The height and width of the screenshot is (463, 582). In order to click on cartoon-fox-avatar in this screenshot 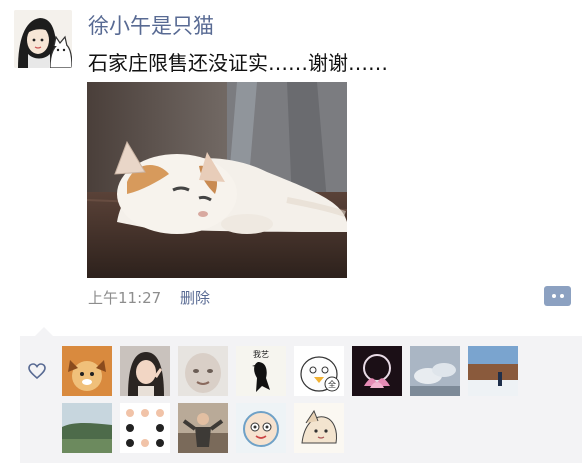, I will do `click(87, 371)`.